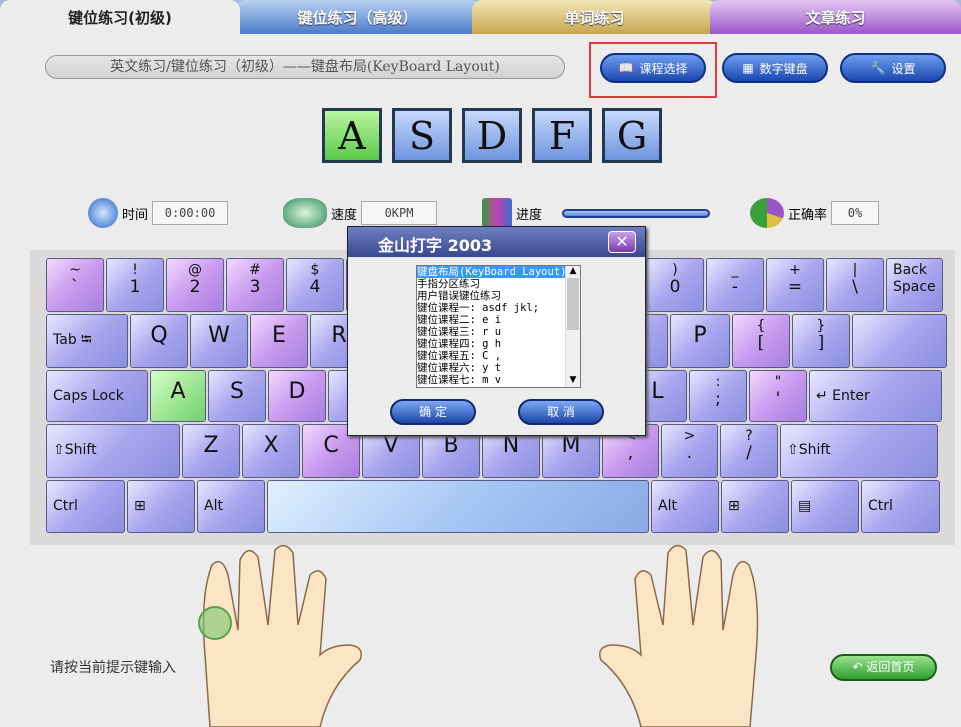 Image resolution: width=961 pixels, height=727 pixels. Describe the element at coordinates (883, 667) in the screenshot. I see `home-button: ↶ 返回首页` at that location.